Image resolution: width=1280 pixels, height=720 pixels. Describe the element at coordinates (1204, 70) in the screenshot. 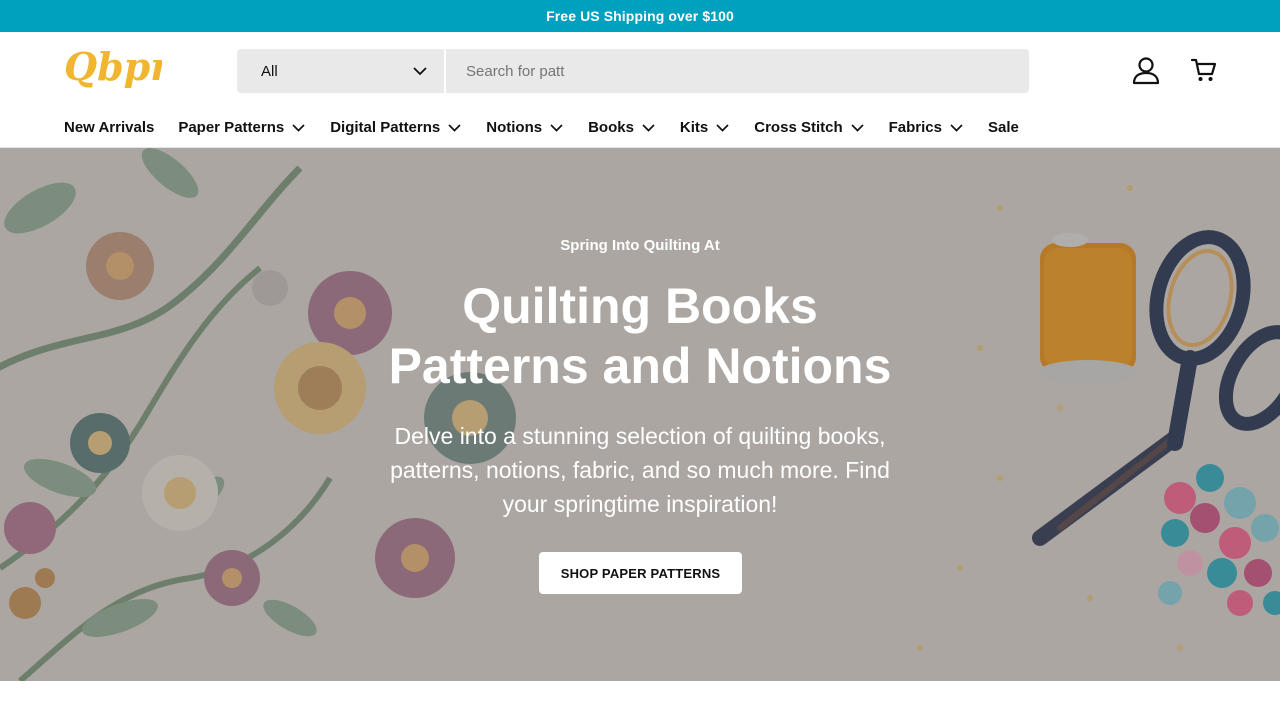

I see `cart-icon` at that location.